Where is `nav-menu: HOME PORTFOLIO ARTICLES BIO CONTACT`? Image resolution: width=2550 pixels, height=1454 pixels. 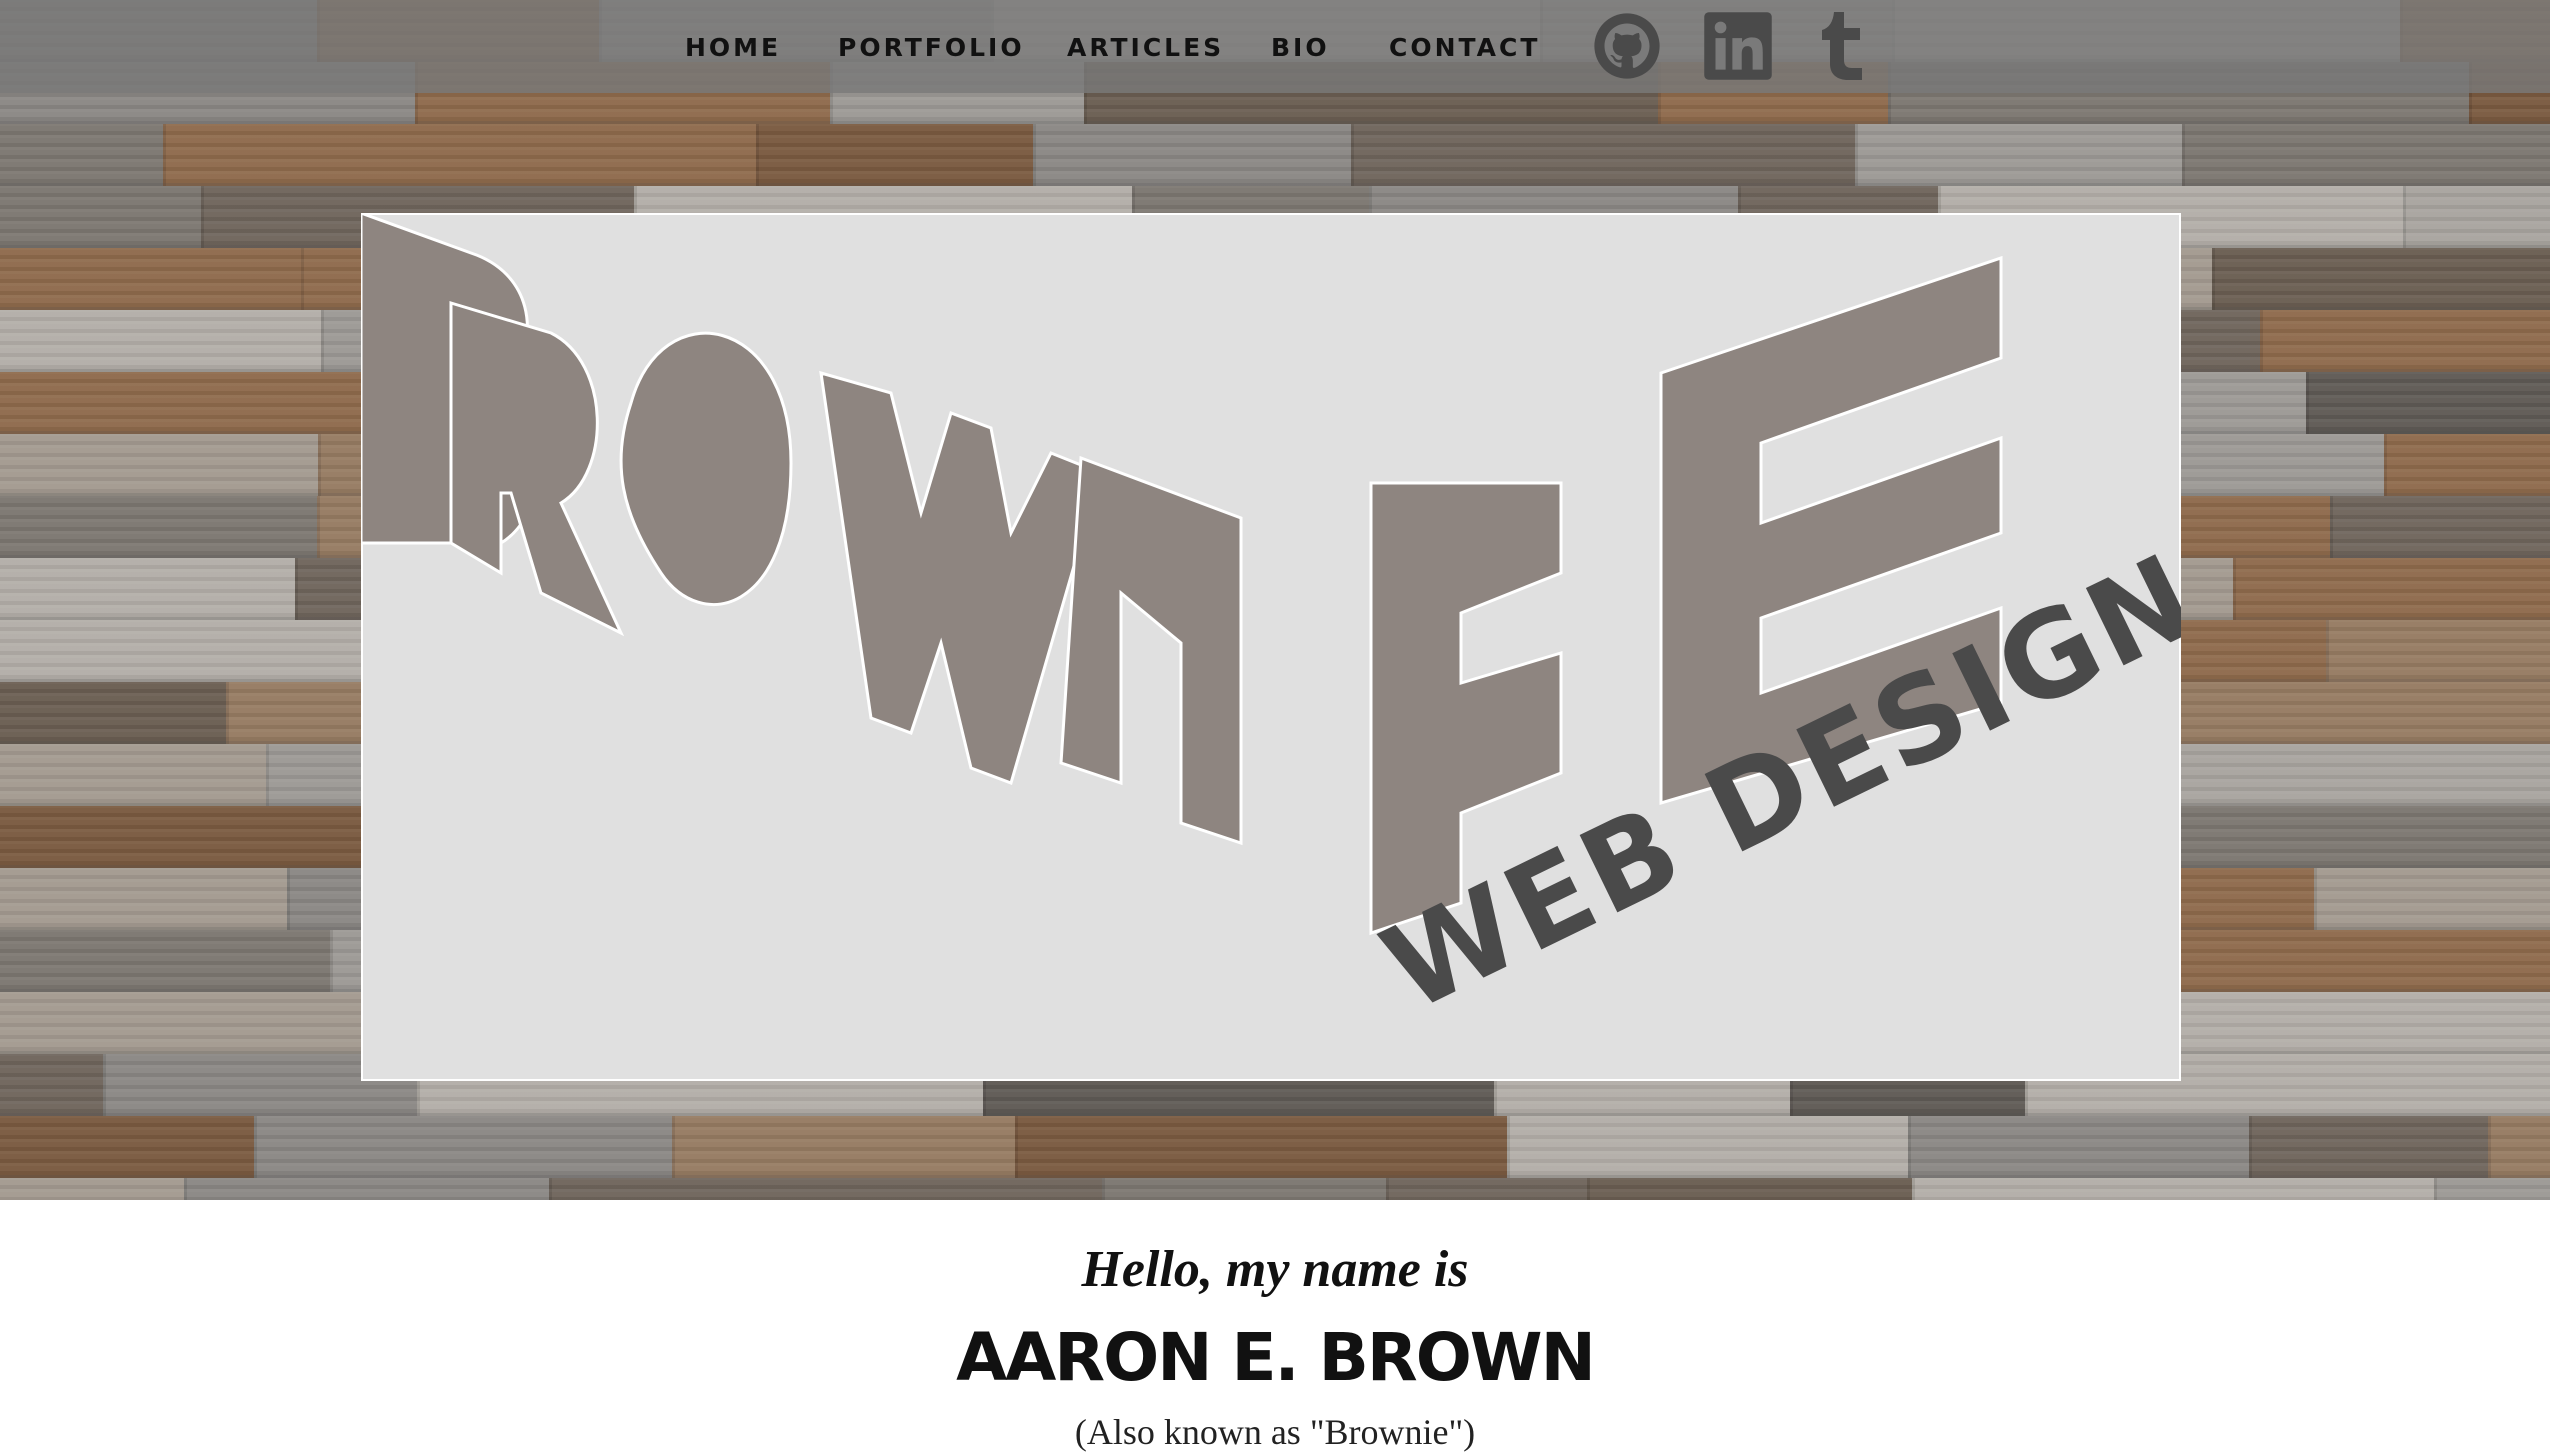 nav-menu: HOME PORTFOLIO ARTICLES BIO CONTACT is located at coordinates (1275, 46).